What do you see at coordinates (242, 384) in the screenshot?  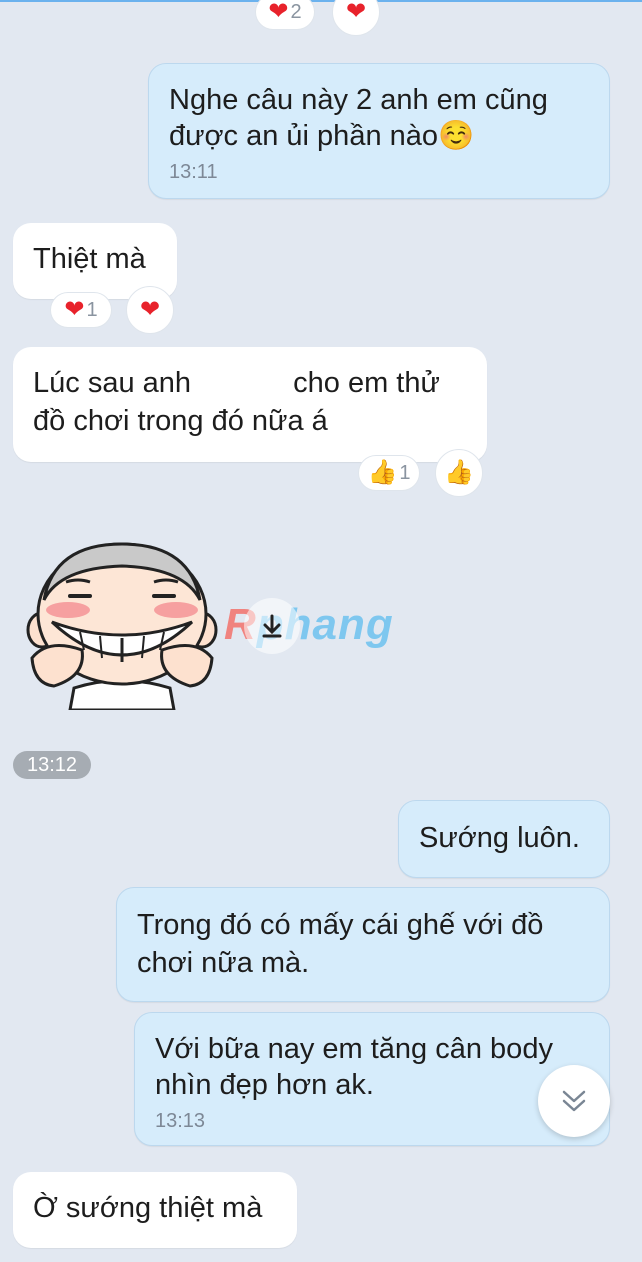 I see `redacted-name` at bounding box center [242, 384].